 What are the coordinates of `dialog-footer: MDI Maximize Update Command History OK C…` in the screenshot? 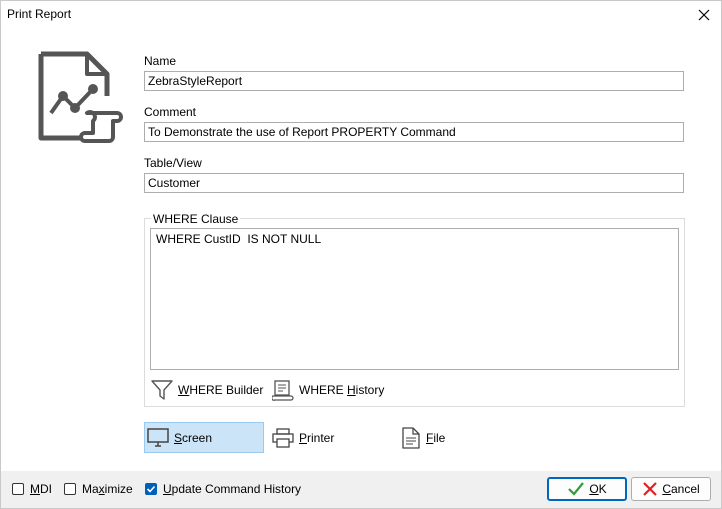 It's located at (361, 489).